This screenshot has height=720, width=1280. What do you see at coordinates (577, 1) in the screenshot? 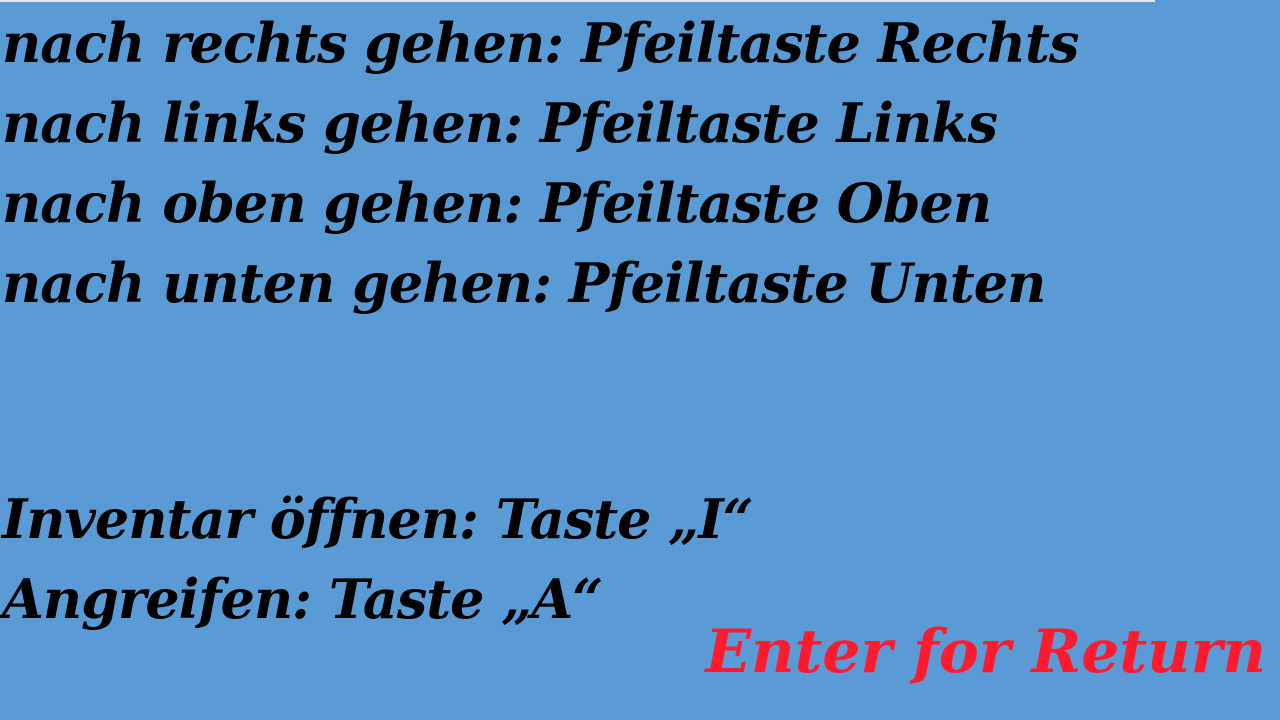
I see `top-edge-strip` at bounding box center [577, 1].